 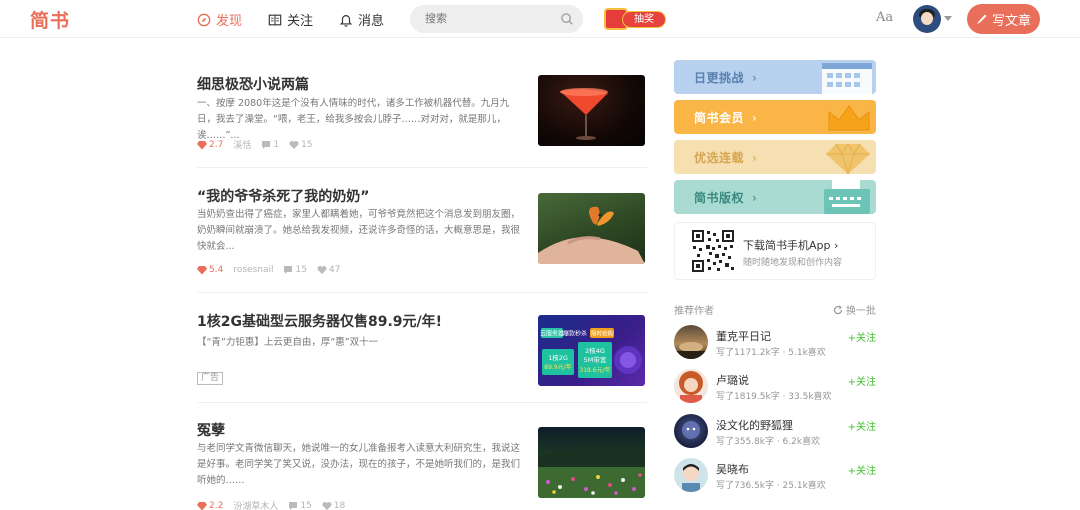 What do you see at coordinates (283, 196) in the screenshot?
I see `article-title: “我的爷爷杀死了我的奶奶”` at bounding box center [283, 196].